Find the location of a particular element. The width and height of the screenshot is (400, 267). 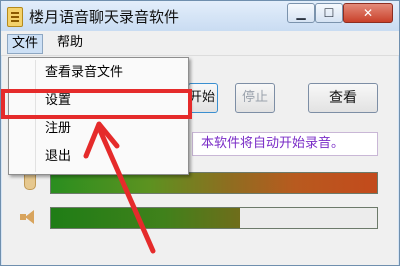

speaker-level-meter is located at coordinates (214, 218).